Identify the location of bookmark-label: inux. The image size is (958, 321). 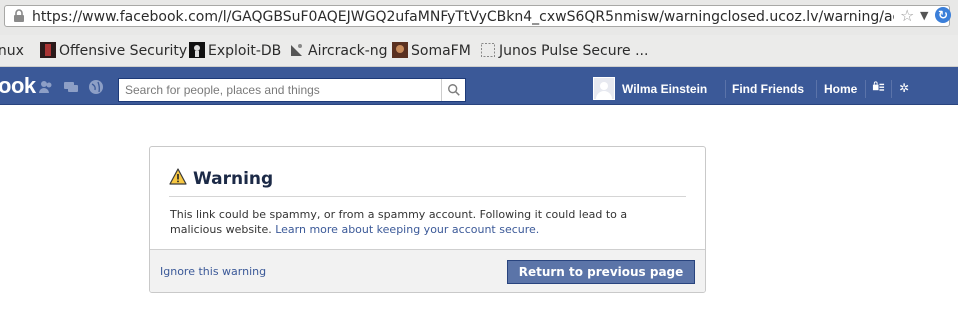
(12, 51).